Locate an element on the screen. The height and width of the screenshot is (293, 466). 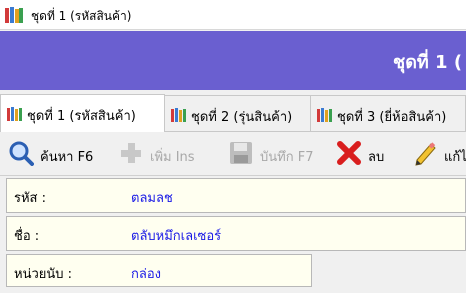
unit-field-row: หน่วยนับ : กล่อง is located at coordinates (159, 270).